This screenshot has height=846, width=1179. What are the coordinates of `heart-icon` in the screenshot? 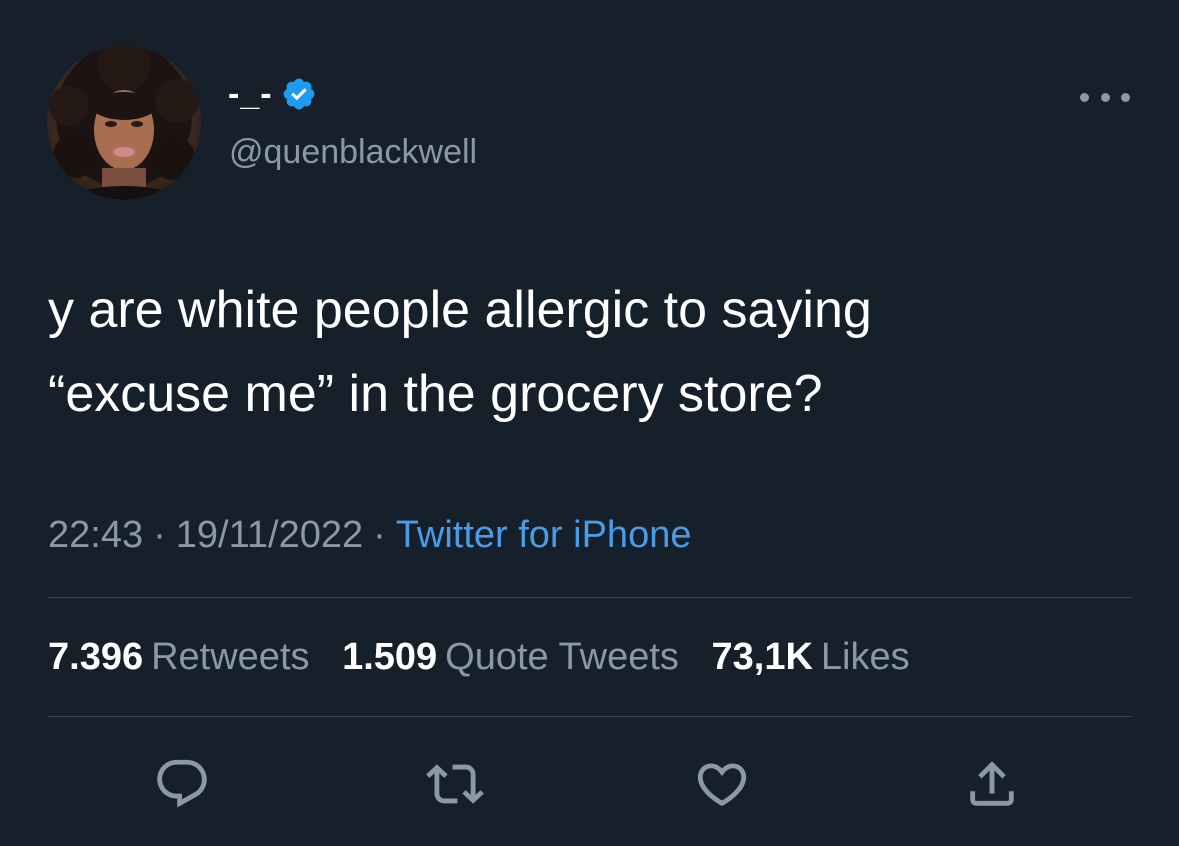 It's located at (722, 785).